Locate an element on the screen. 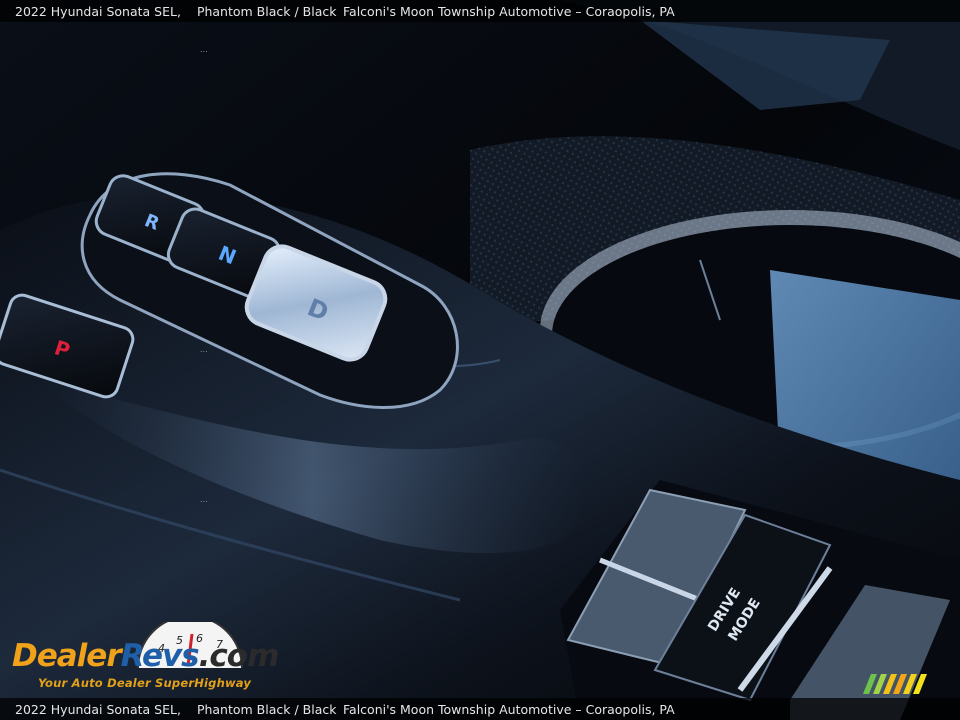 The image size is (960, 720). caption-color: Phantom Black / Black is located at coordinates (266, 11).